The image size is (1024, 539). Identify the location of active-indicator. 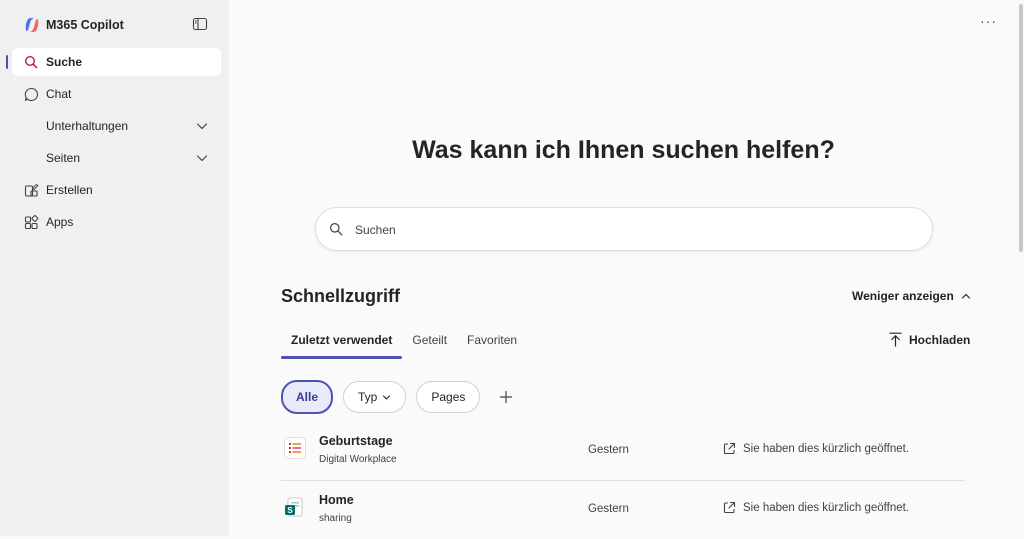
(7, 62).